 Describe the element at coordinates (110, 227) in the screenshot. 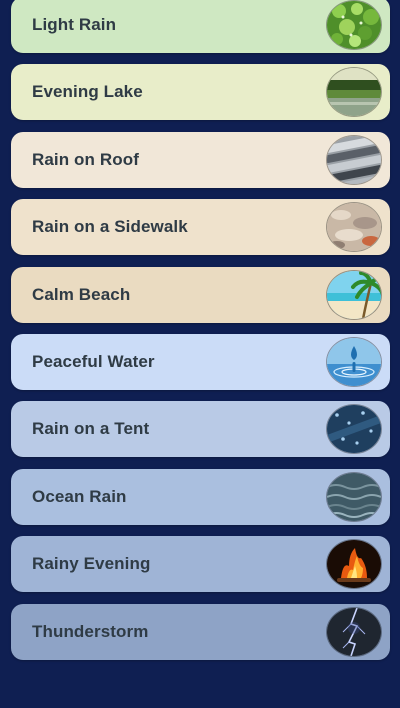

I see `sound-label: Rain on a Sidewalk` at that location.